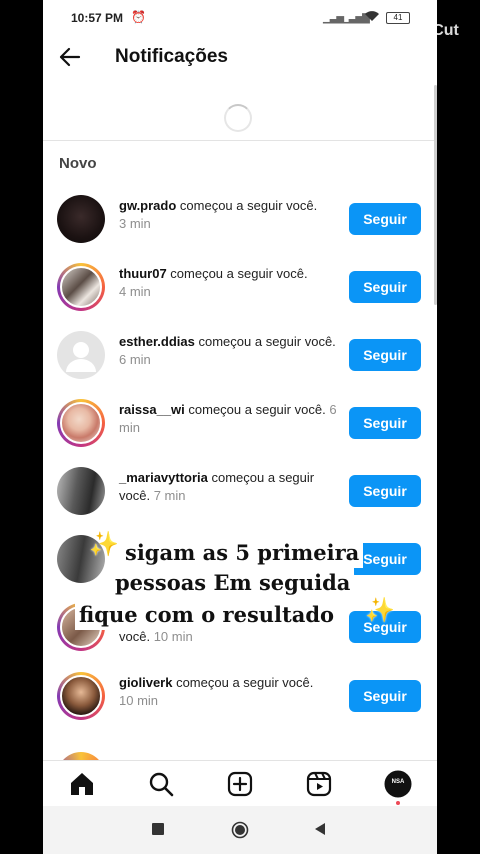 The image size is (480, 854). I want to click on notification-time: 4 min, so click(135, 291).